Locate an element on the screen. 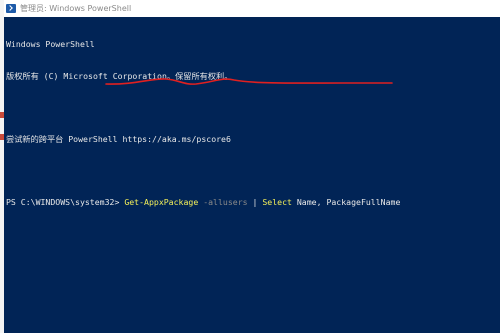 The image size is (500, 333). console-copyright-line: 版权所有 (C) Microsoft Corporation。保留所有权利。 is located at coordinates (119, 75).